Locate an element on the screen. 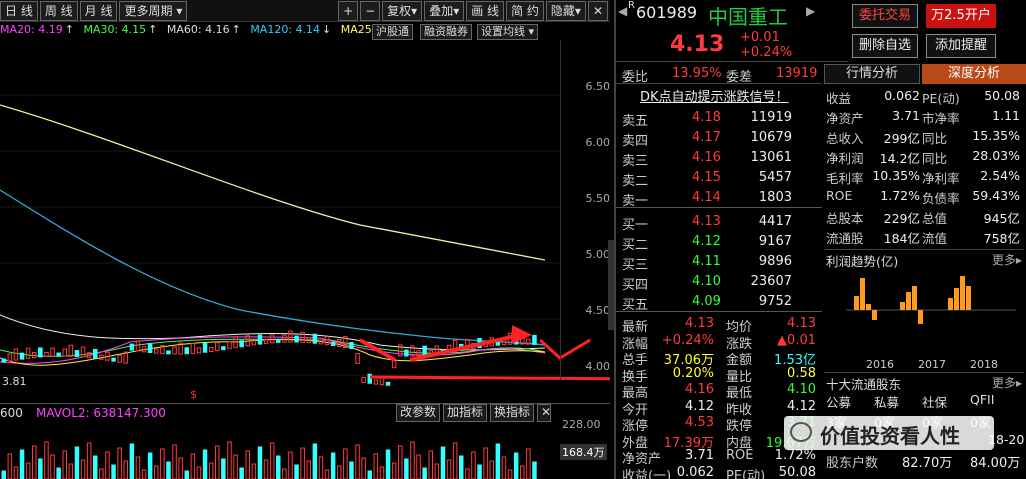 This screenshot has height=479, width=1026. ask-row: 卖三 4.16 13061 is located at coordinates (719, 159).